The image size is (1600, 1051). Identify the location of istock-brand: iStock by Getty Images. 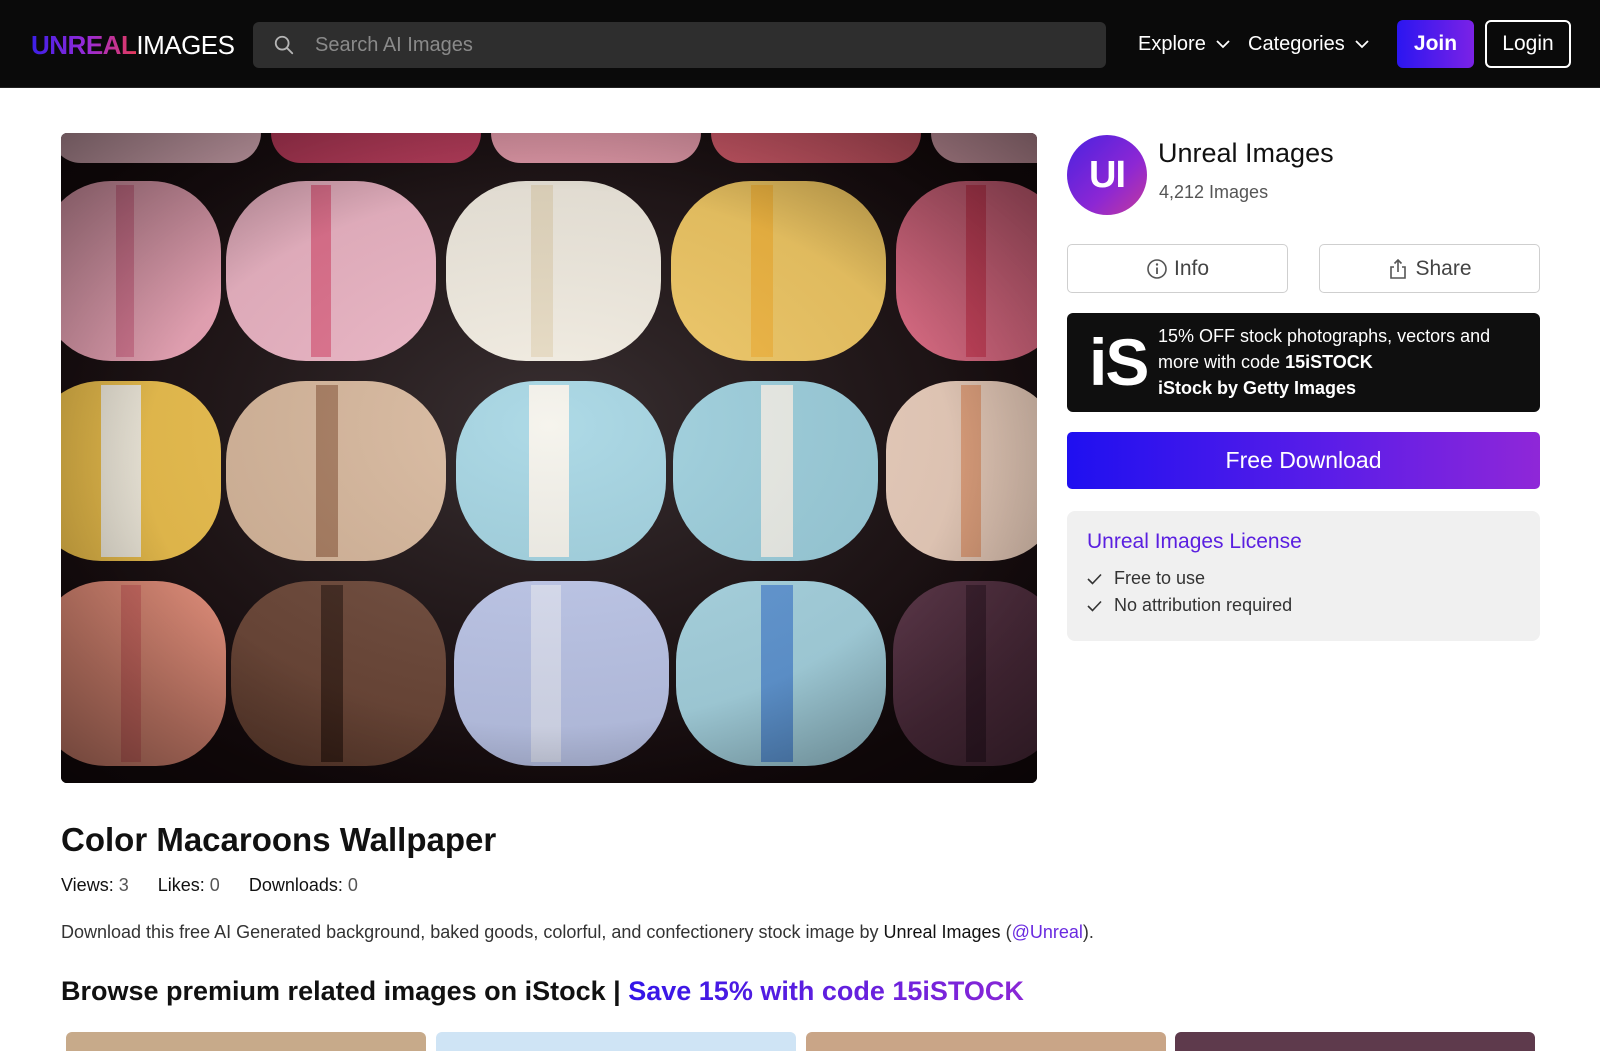
(1257, 388).